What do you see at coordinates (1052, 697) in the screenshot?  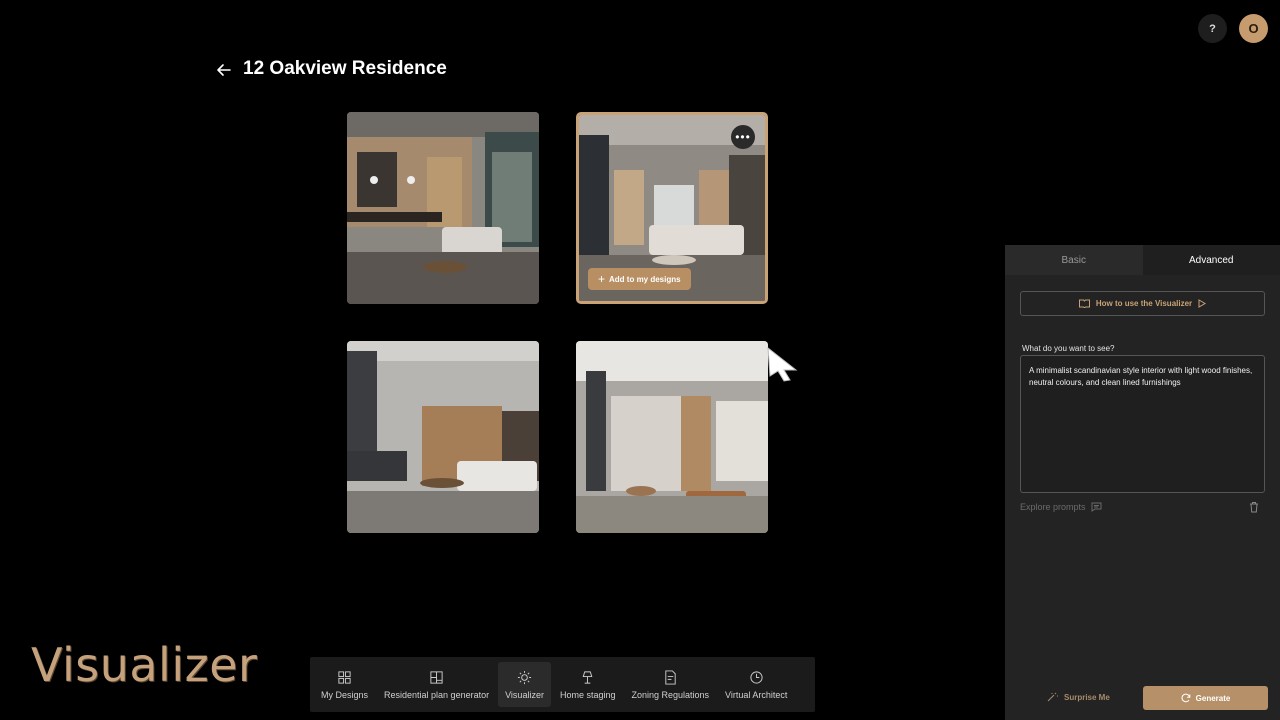 I see `magic-icon` at bounding box center [1052, 697].